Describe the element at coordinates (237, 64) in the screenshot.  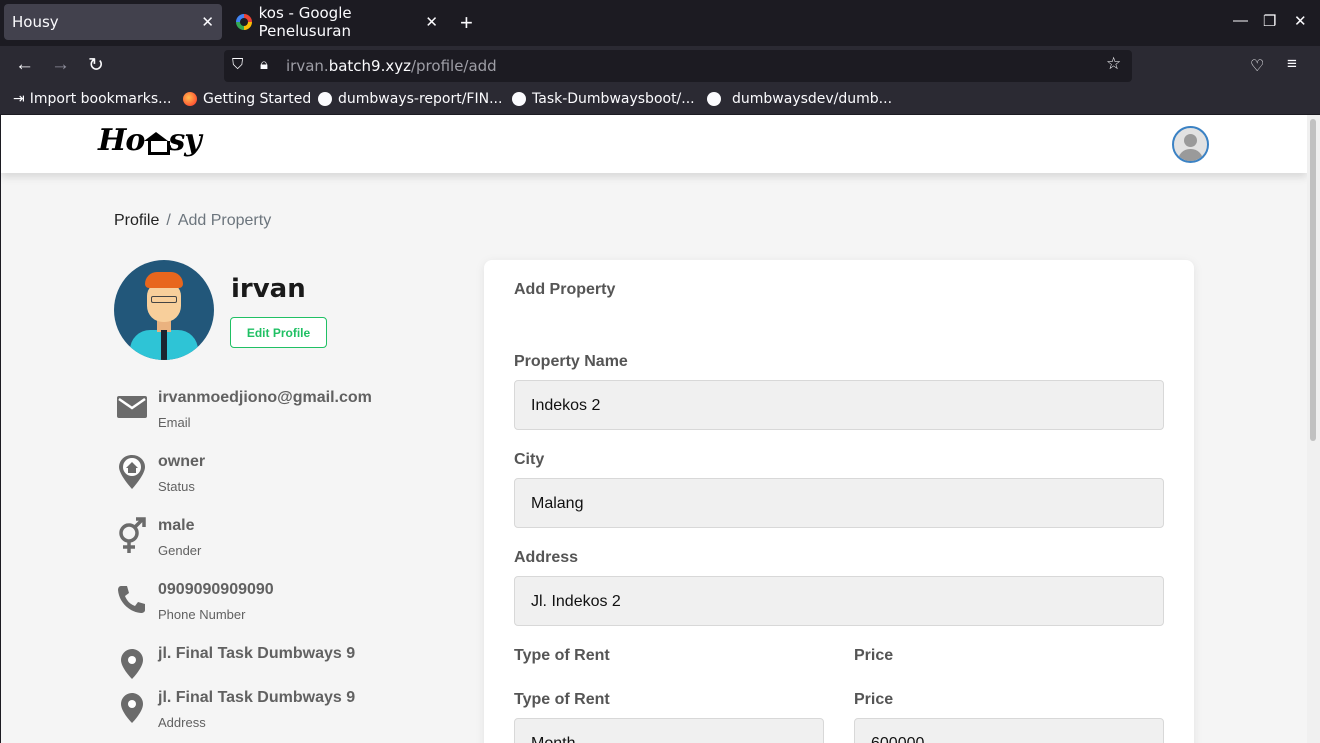
I see `shield-icon: ⛉` at that location.